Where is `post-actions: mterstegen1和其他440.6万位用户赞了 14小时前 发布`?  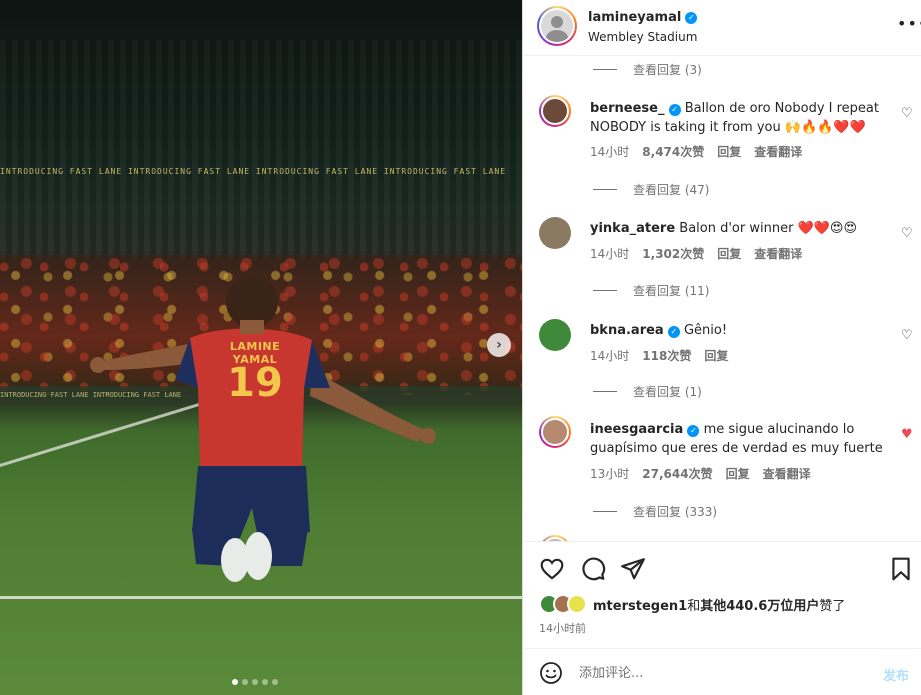
post-actions: mterstegen1和其他440.6万位用户赞了 14小时前 发布 is located at coordinates (722, 618).